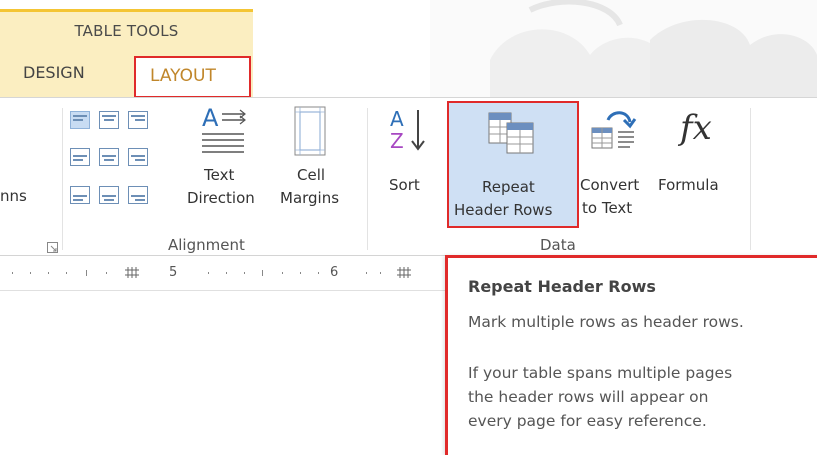 This screenshot has height=455, width=817. Describe the element at coordinates (616, 163) in the screenshot. I see `convert-to-text-button: Convert to Text` at that location.